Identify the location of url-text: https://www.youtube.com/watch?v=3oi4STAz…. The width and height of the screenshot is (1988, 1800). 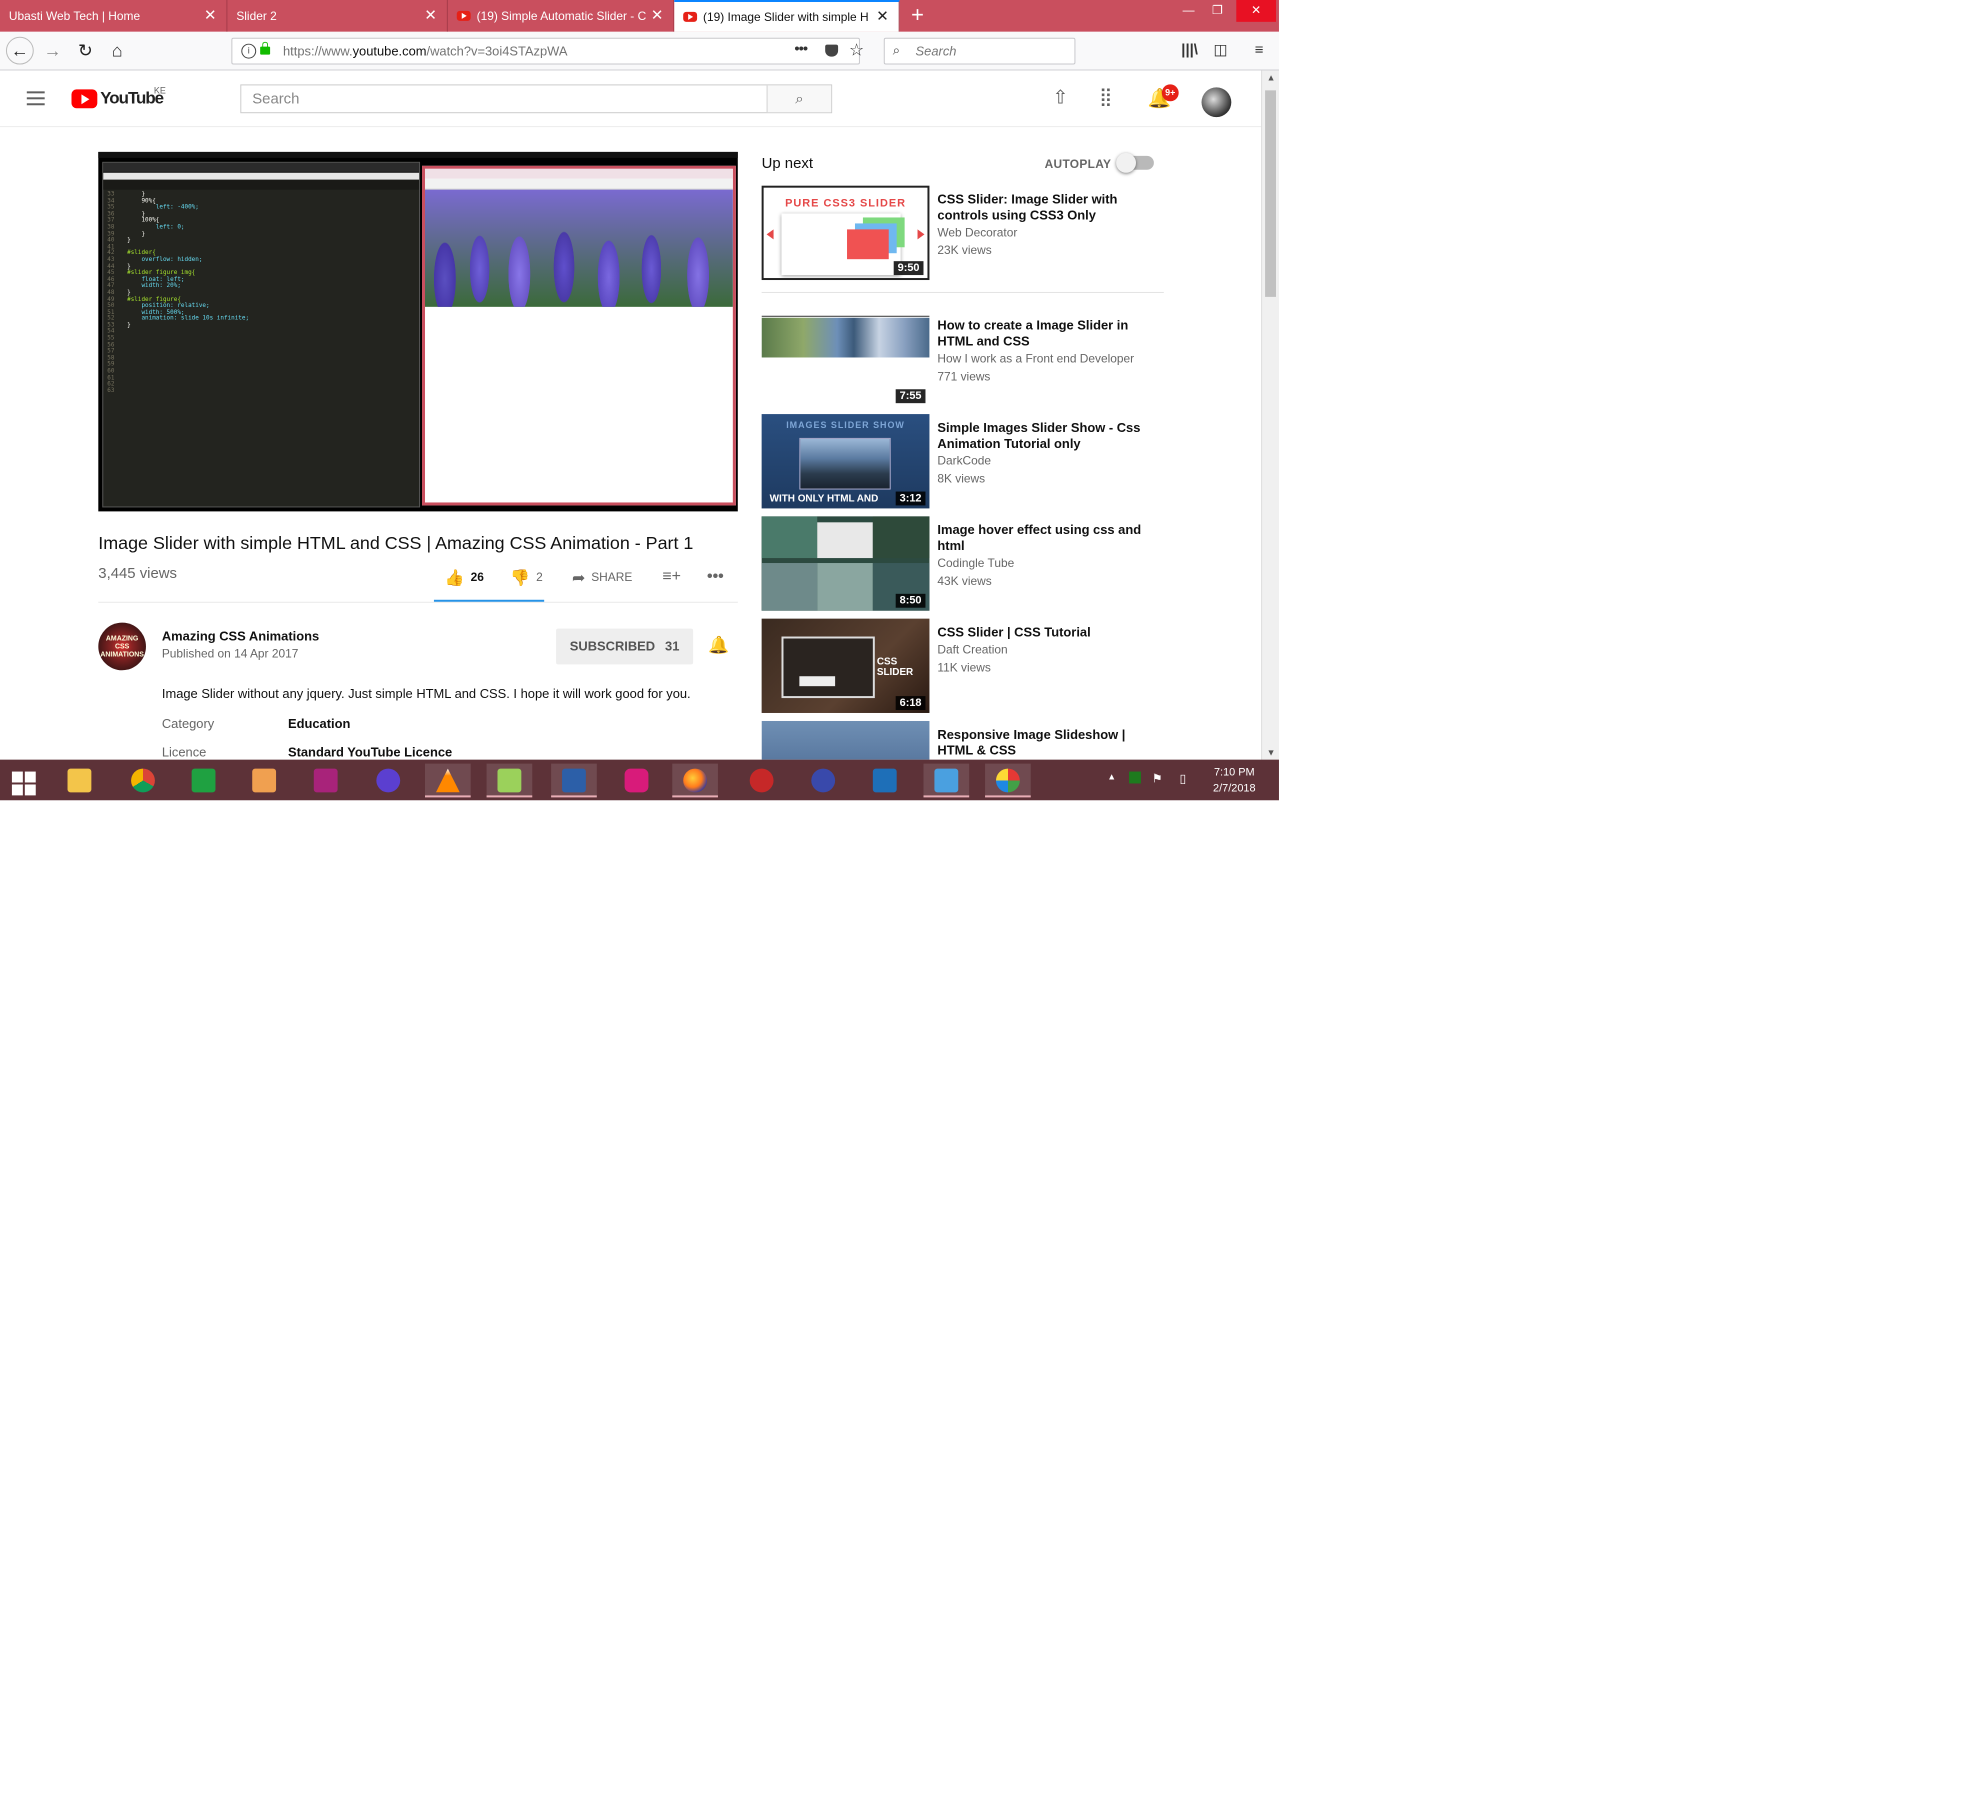
(425, 51).